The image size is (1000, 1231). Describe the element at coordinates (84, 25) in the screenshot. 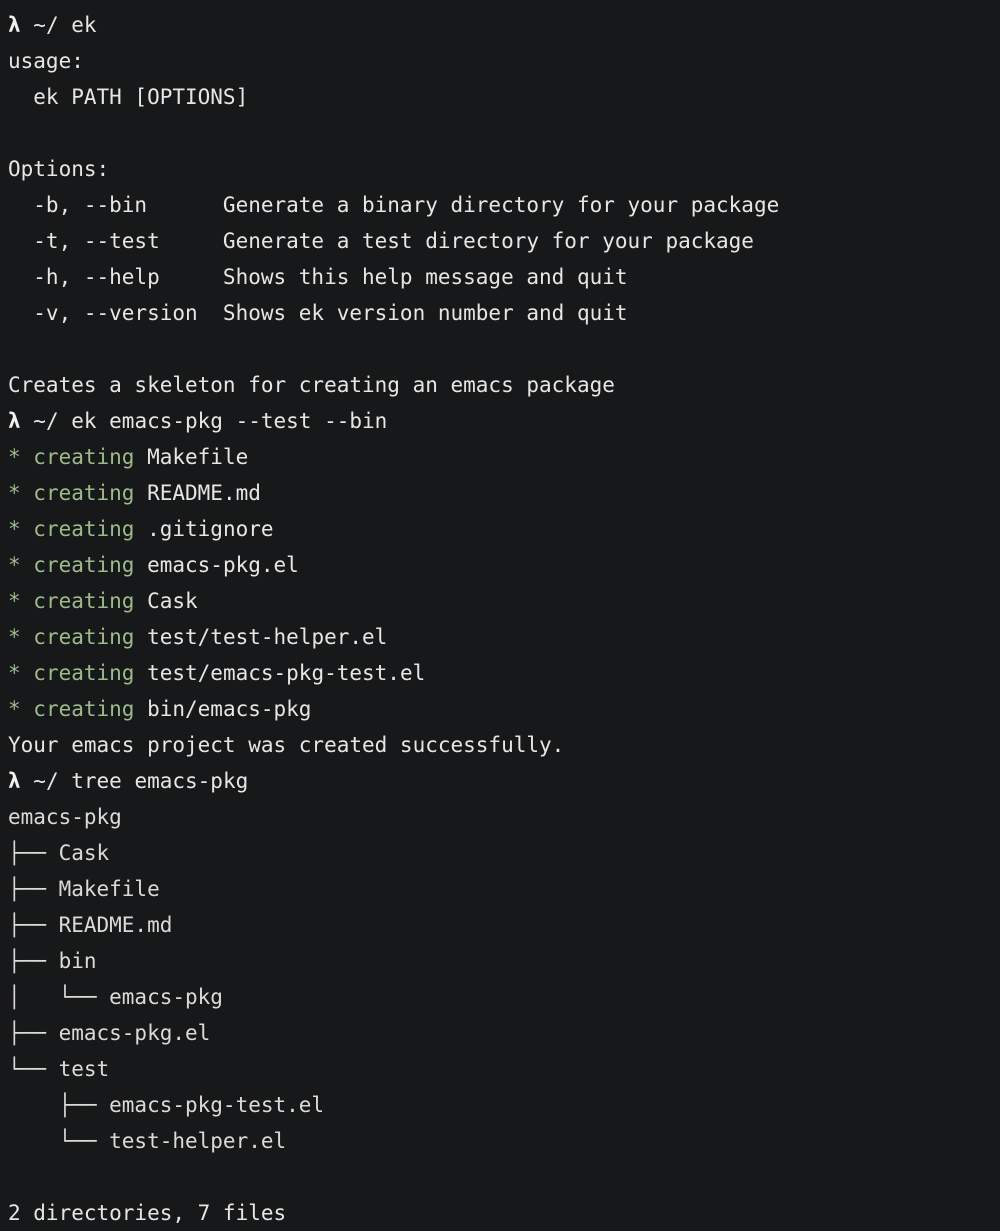

I see `prompt-command: ek` at that location.